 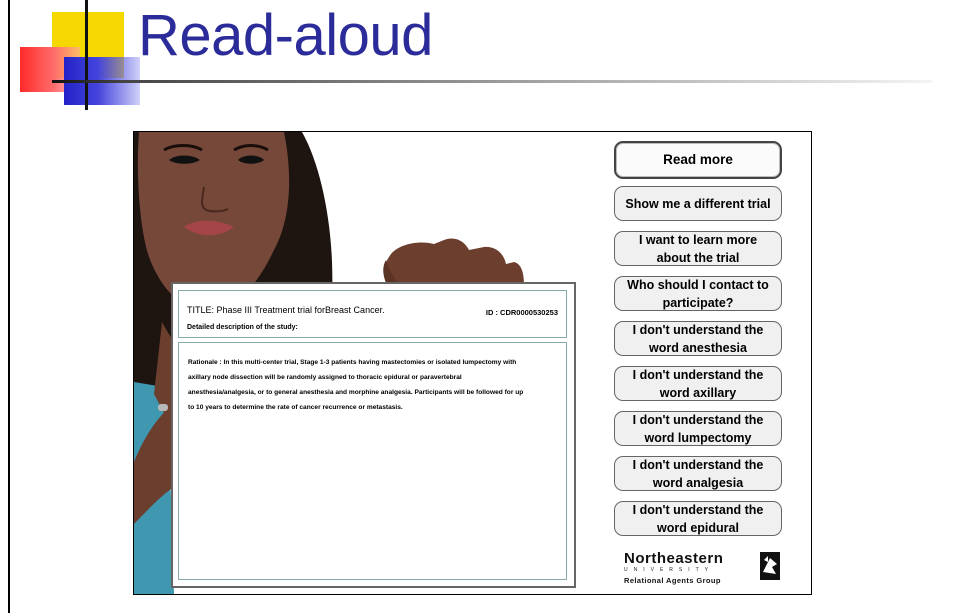 I want to click on show-different-trial-button: Show me a different trial, so click(x=698, y=203).